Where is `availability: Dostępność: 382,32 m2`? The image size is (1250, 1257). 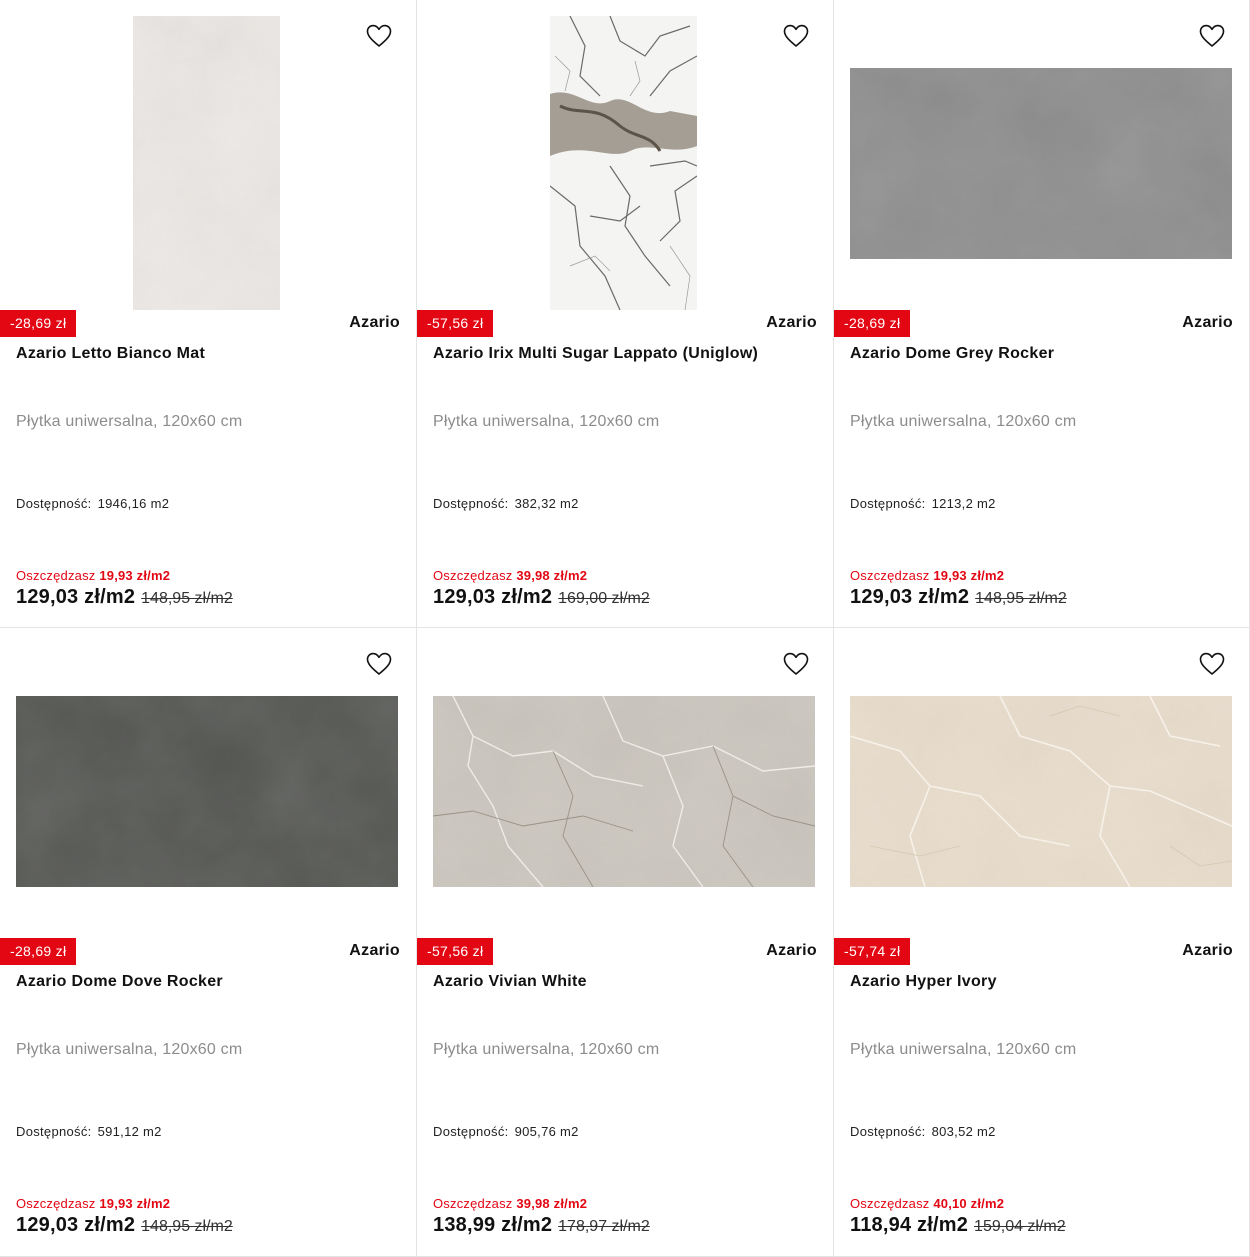
availability: Dostępność: 382,32 m2 is located at coordinates (506, 503).